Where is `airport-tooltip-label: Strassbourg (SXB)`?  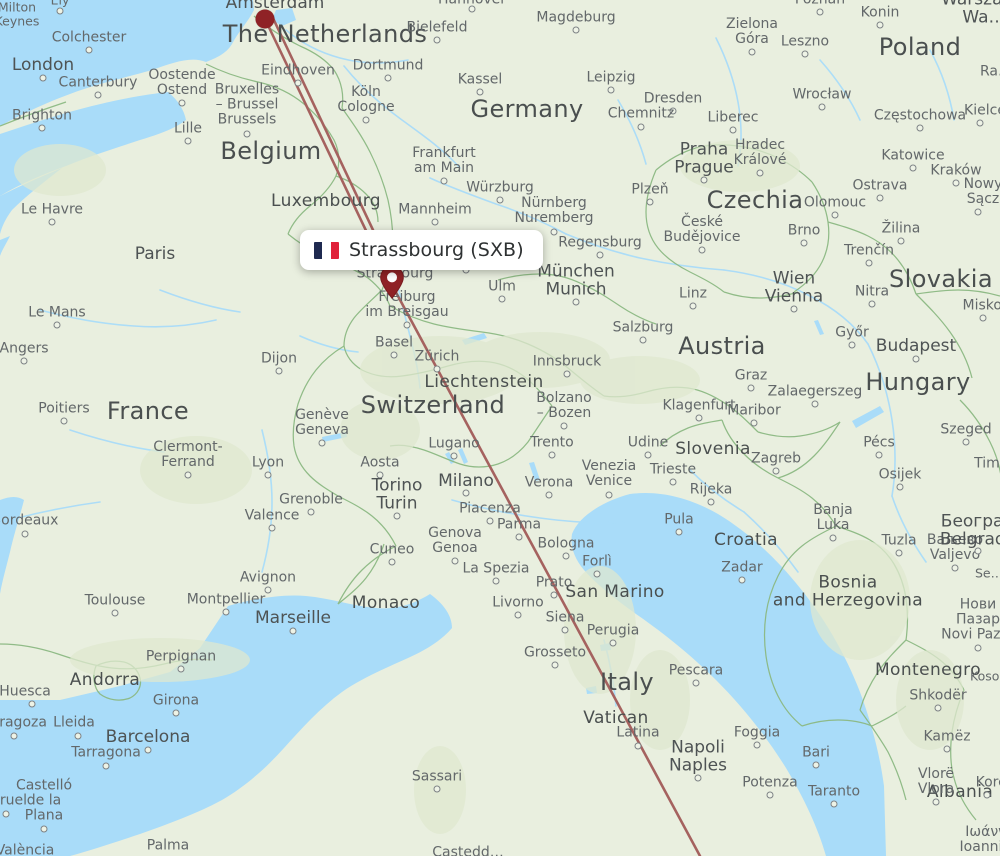 airport-tooltip-label: Strassbourg (SXB) is located at coordinates (436, 250).